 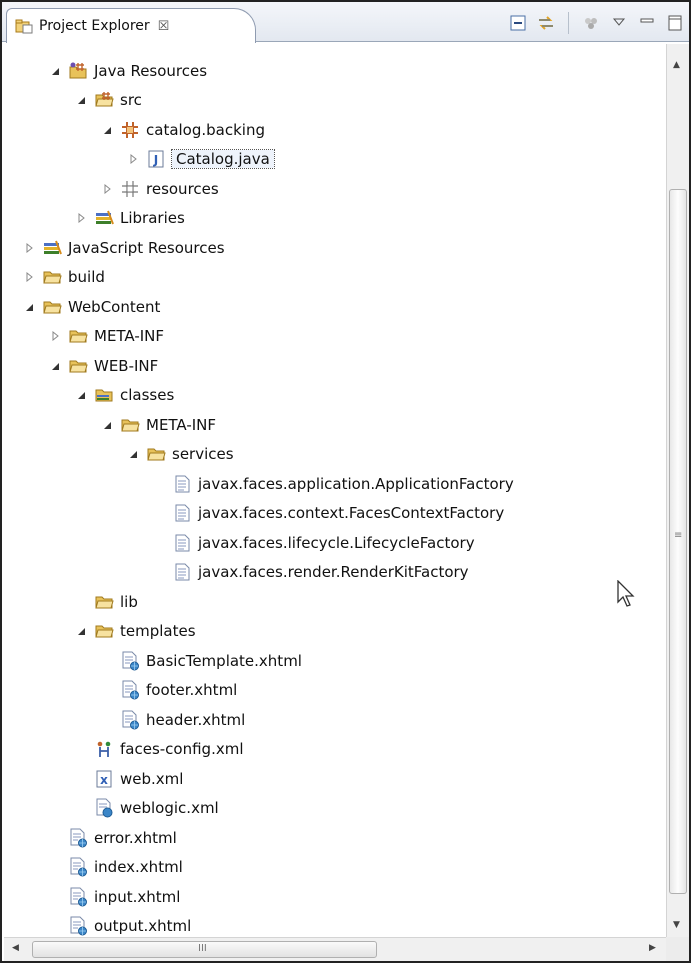 I want to click on tab-project-explorer: Project Explorer ☒, so click(x=131, y=25).